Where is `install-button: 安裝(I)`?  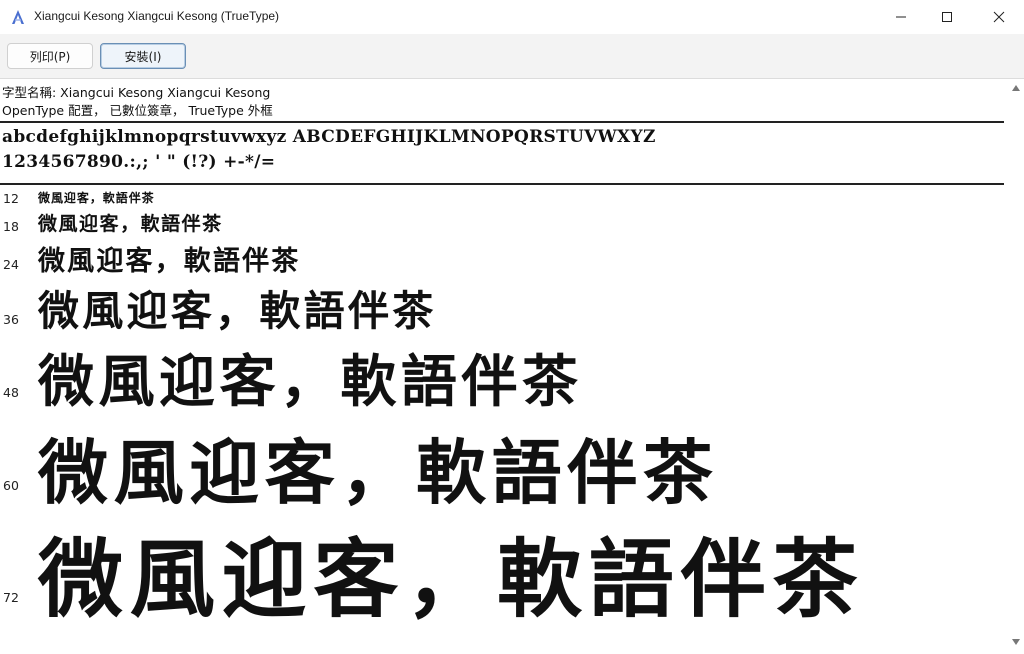 install-button: 安裝(I) is located at coordinates (143, 56).